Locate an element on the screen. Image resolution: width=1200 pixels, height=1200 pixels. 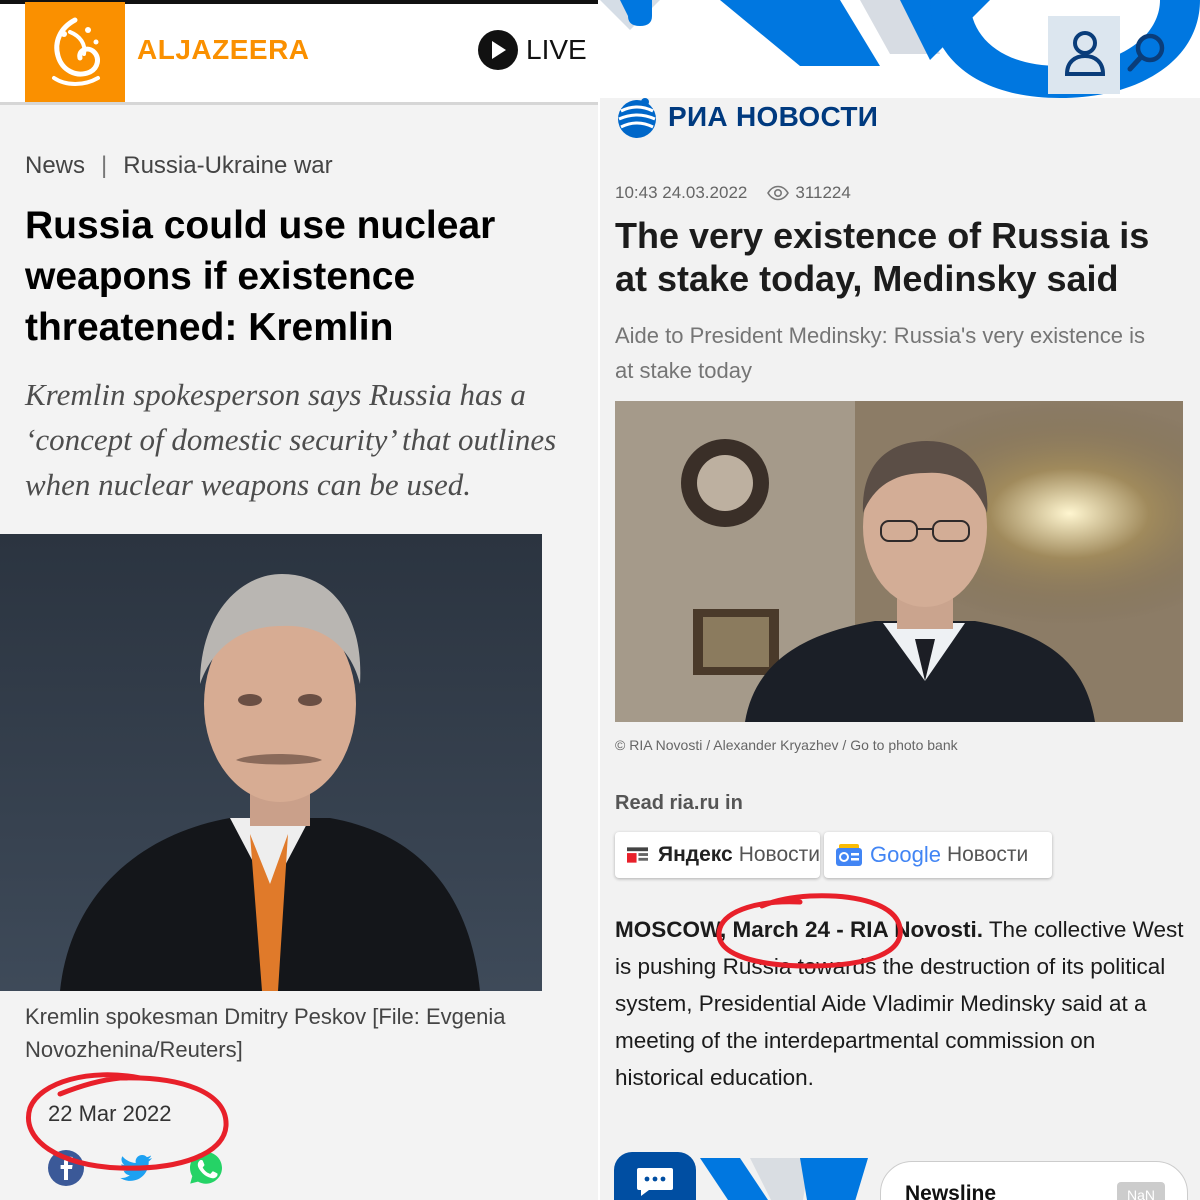
yandex-suffix: Новости is located at coordinates (779, 854).